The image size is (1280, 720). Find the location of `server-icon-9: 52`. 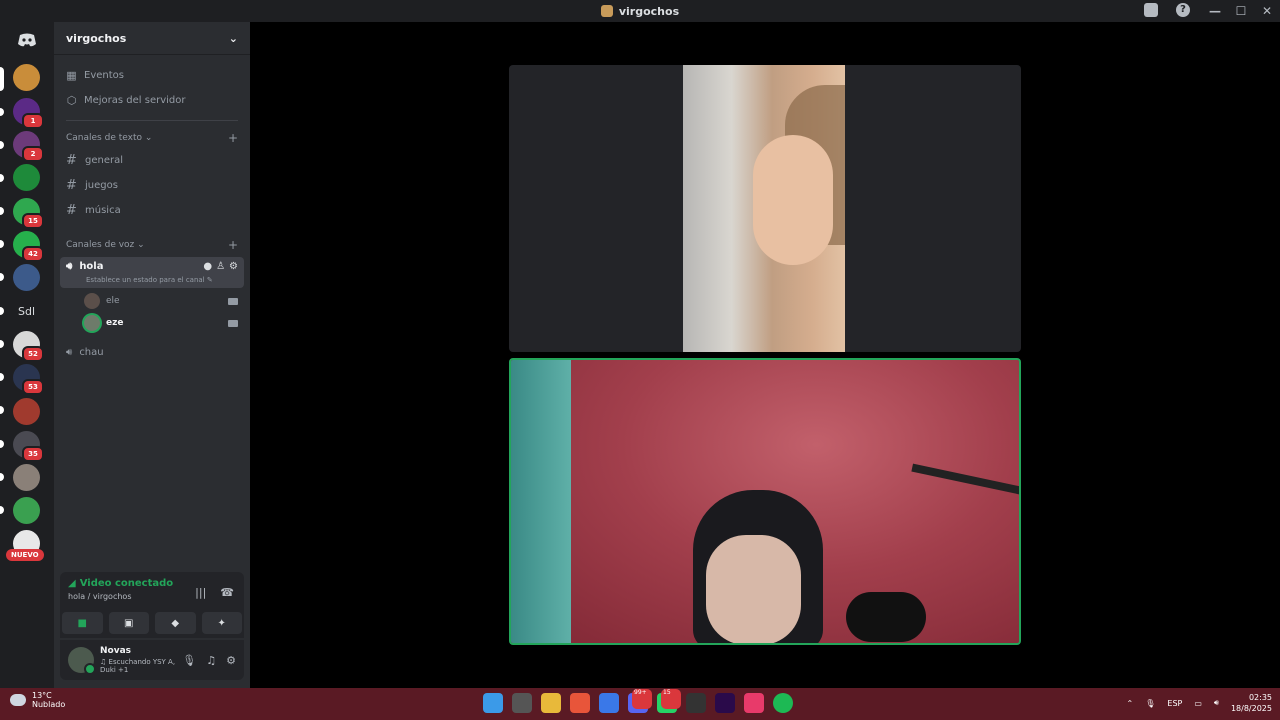

server-icon-9: 52 is located at coordinates (28, 346).